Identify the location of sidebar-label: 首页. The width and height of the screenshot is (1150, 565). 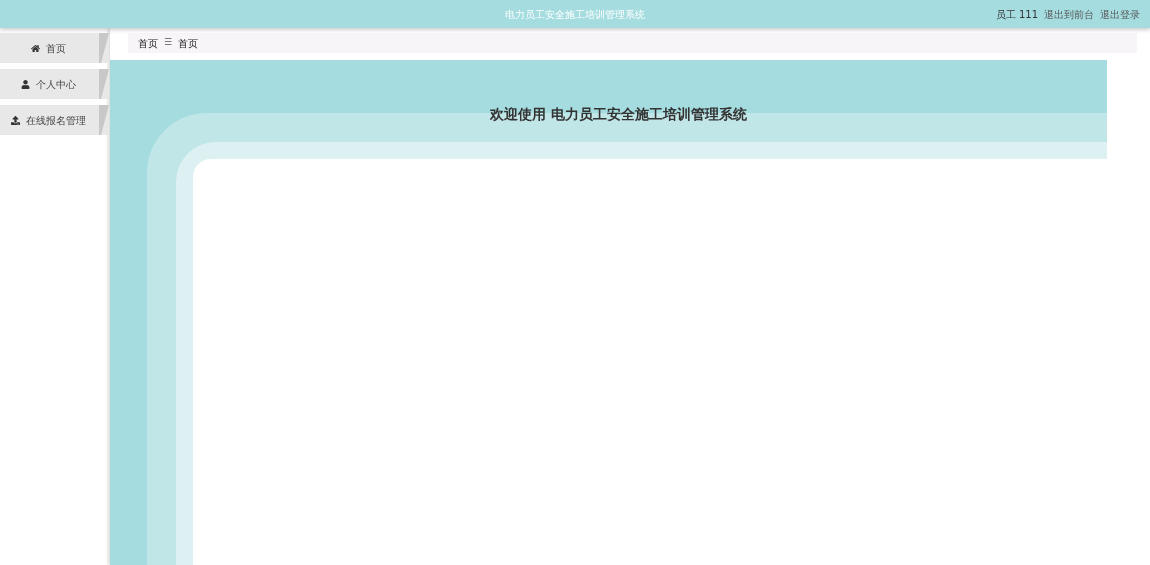
(56, 48).